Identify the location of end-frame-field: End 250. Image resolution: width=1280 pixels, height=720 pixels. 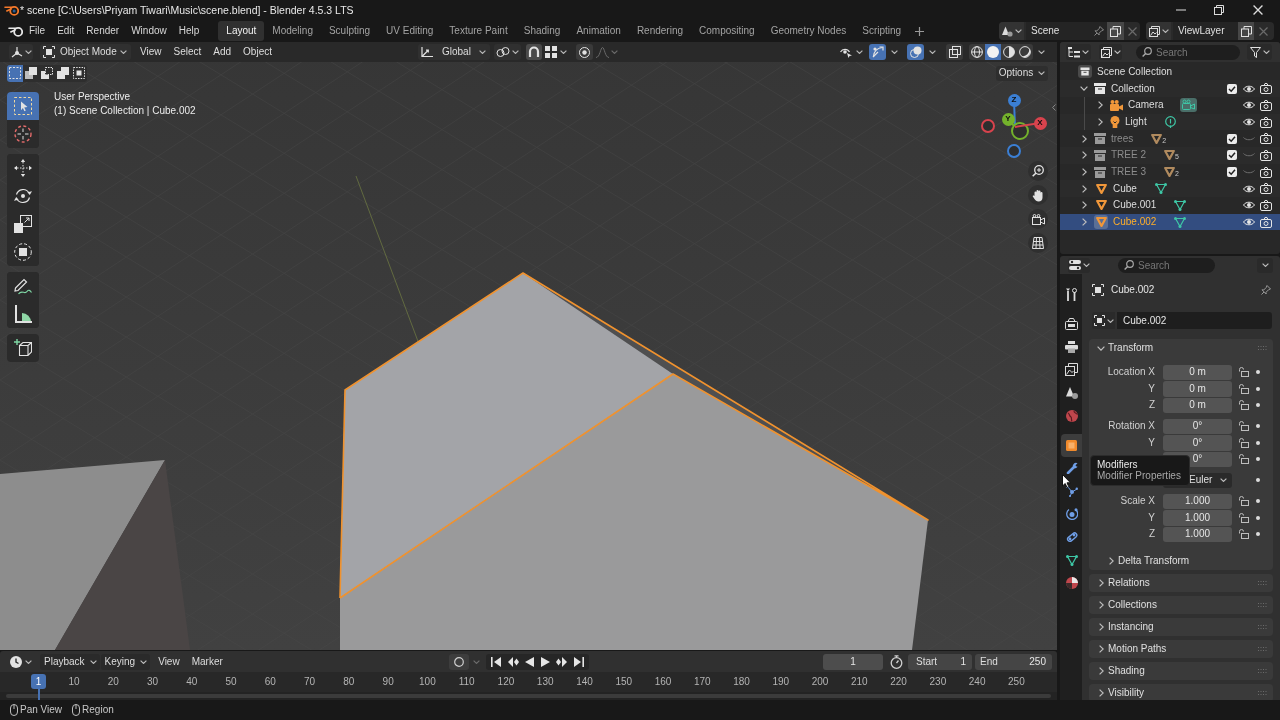
(1013, 661).